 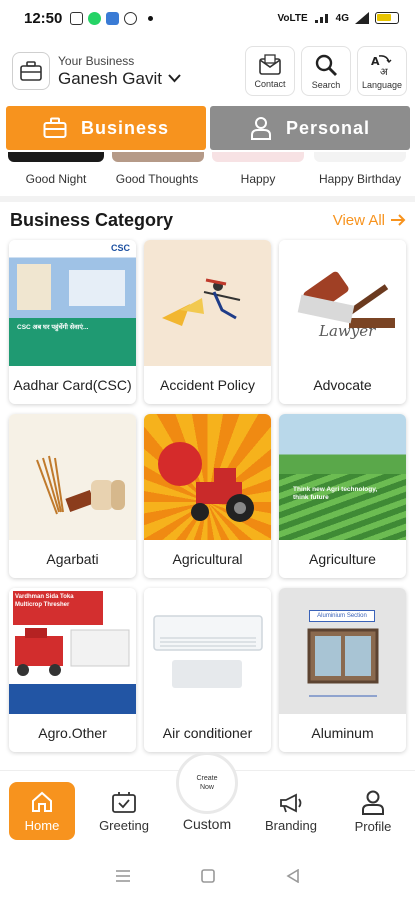 I want to click on category-card: Aluminium Section Aluminum, so click(x=342, y=670).